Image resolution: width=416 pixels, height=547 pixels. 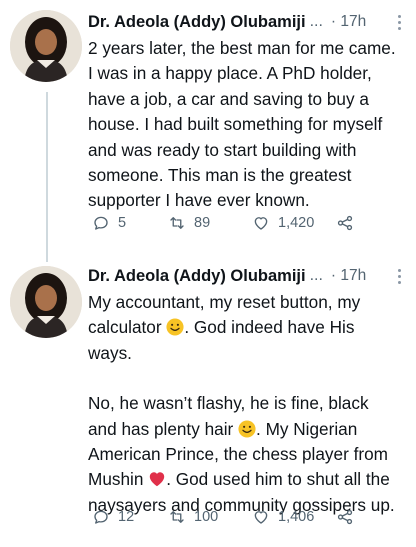 I want to click on retweet-button: 100, so click(x=210, y=517).